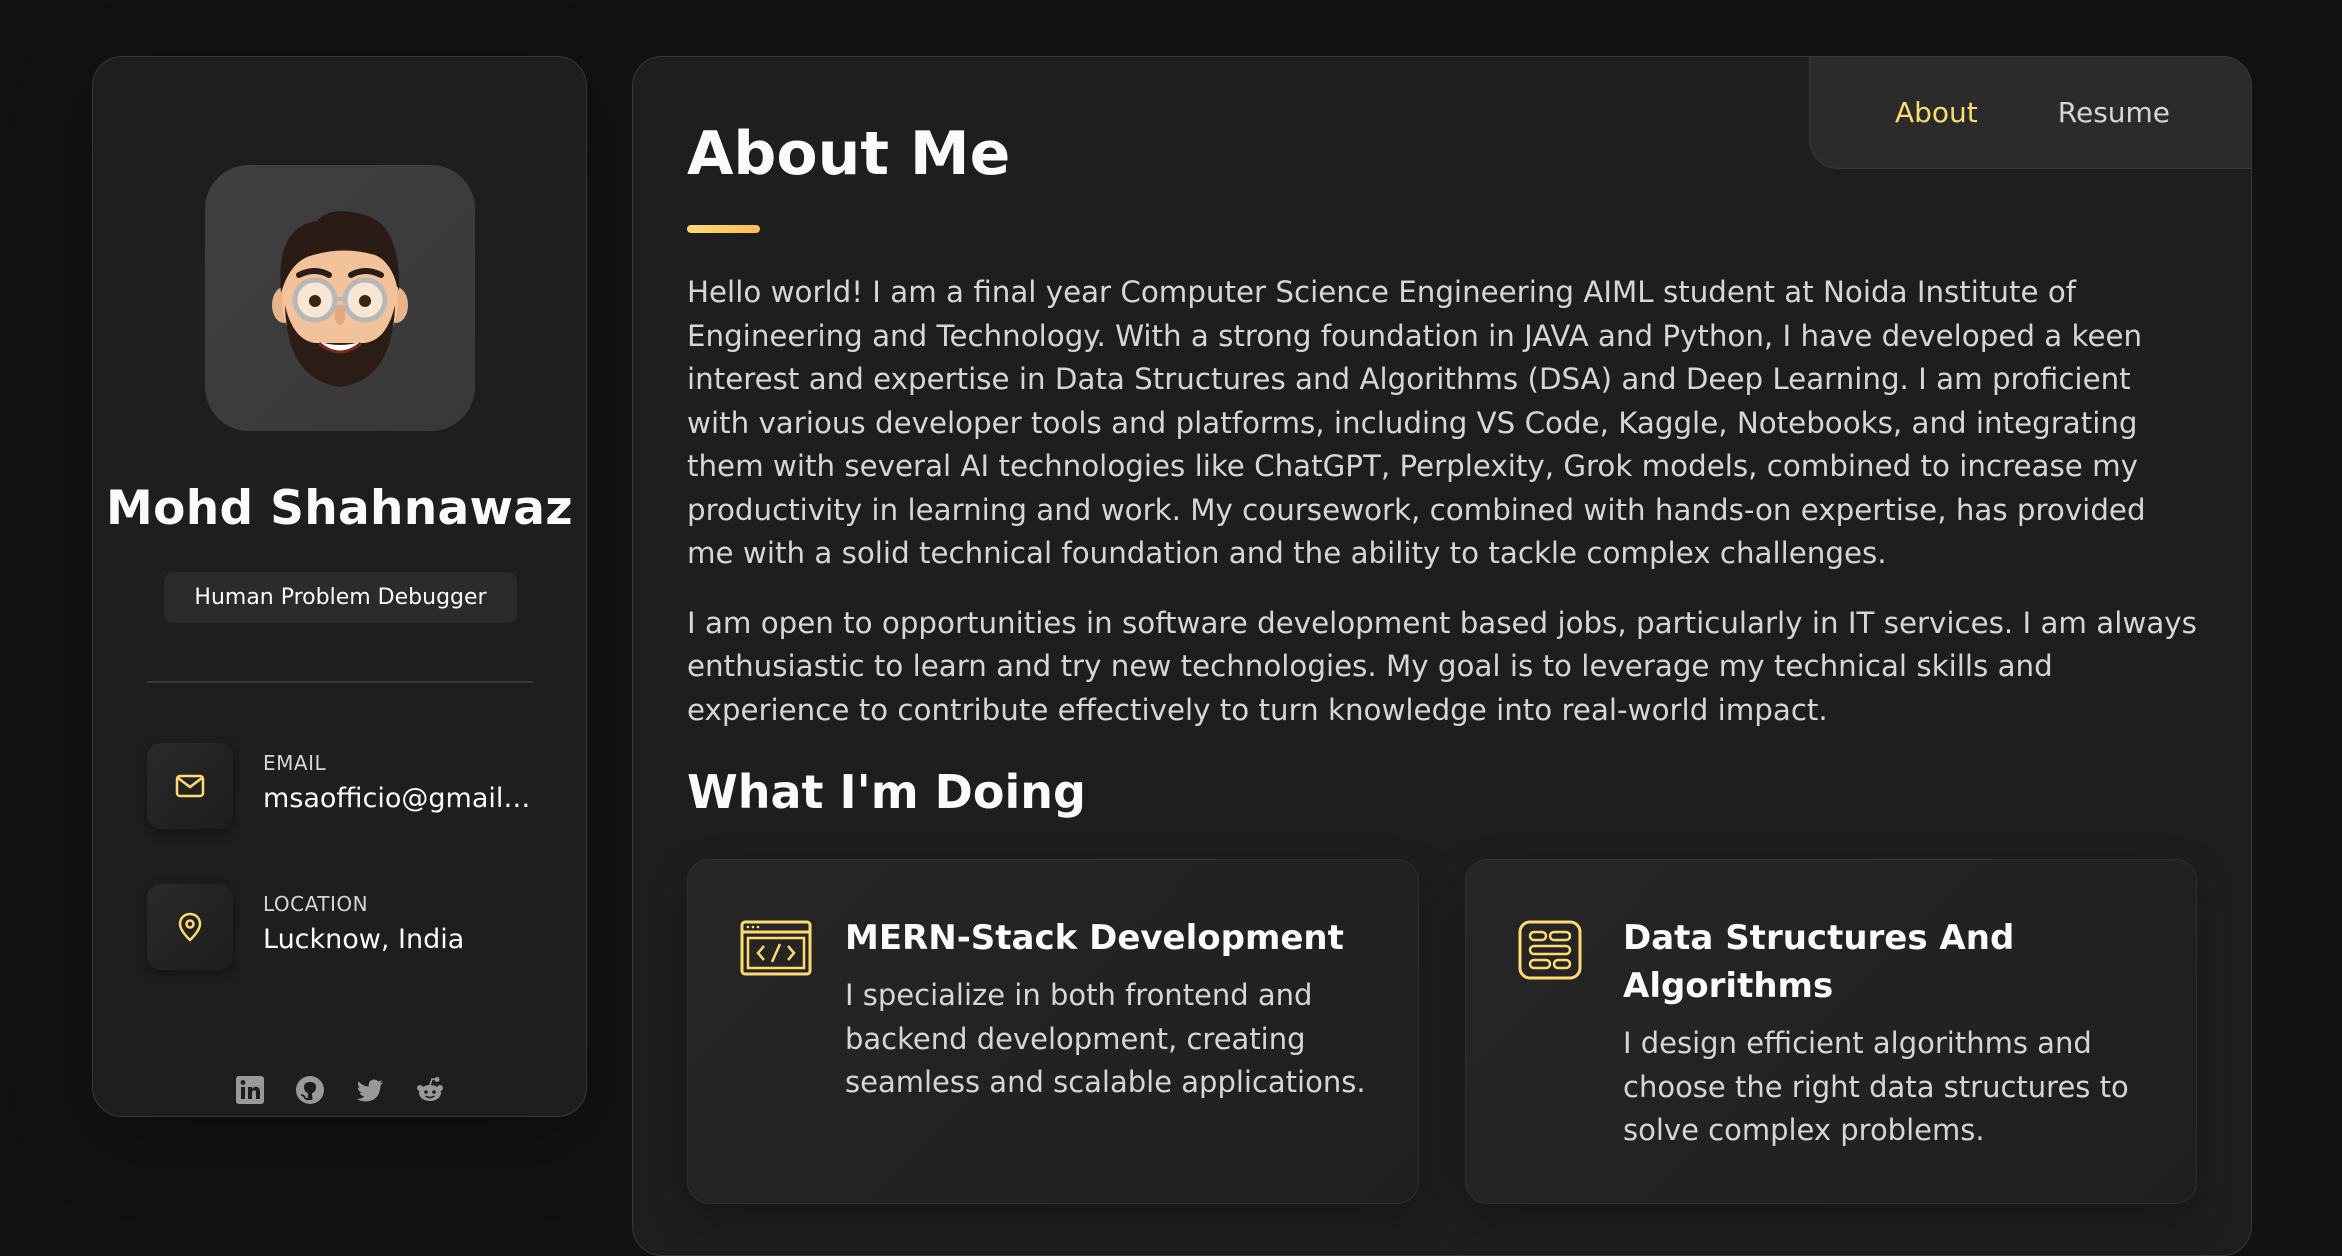 The image size is (2342, 1256). I want to click on page-title: About Me, so click(849, 154).